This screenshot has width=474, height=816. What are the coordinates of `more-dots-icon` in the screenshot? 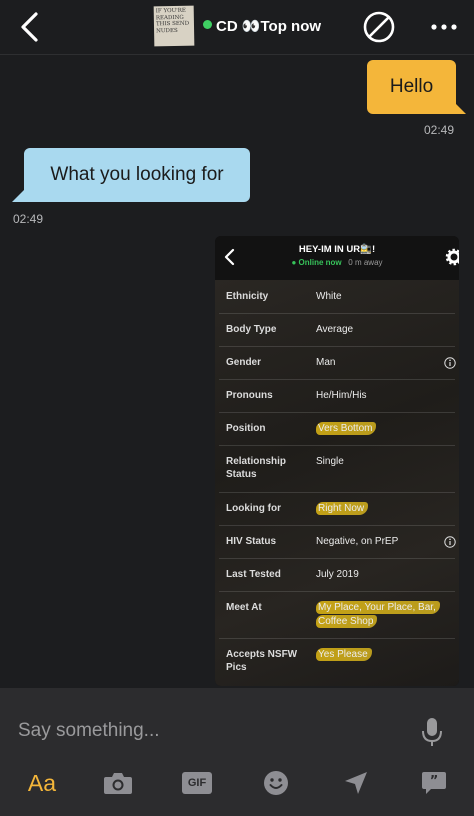 It's located at (444, 27).